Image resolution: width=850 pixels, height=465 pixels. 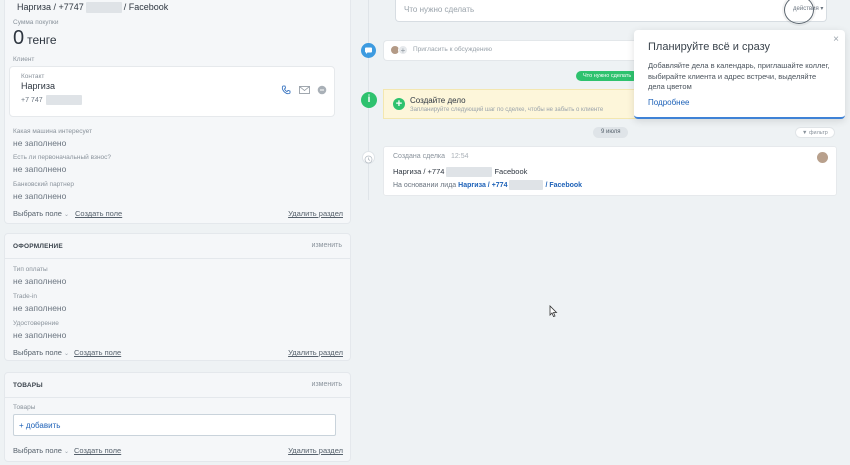 What do you see at coordinates (553, 314) in the screenshot?
I see `mouse-cursor` at bounding box center [553, 314].